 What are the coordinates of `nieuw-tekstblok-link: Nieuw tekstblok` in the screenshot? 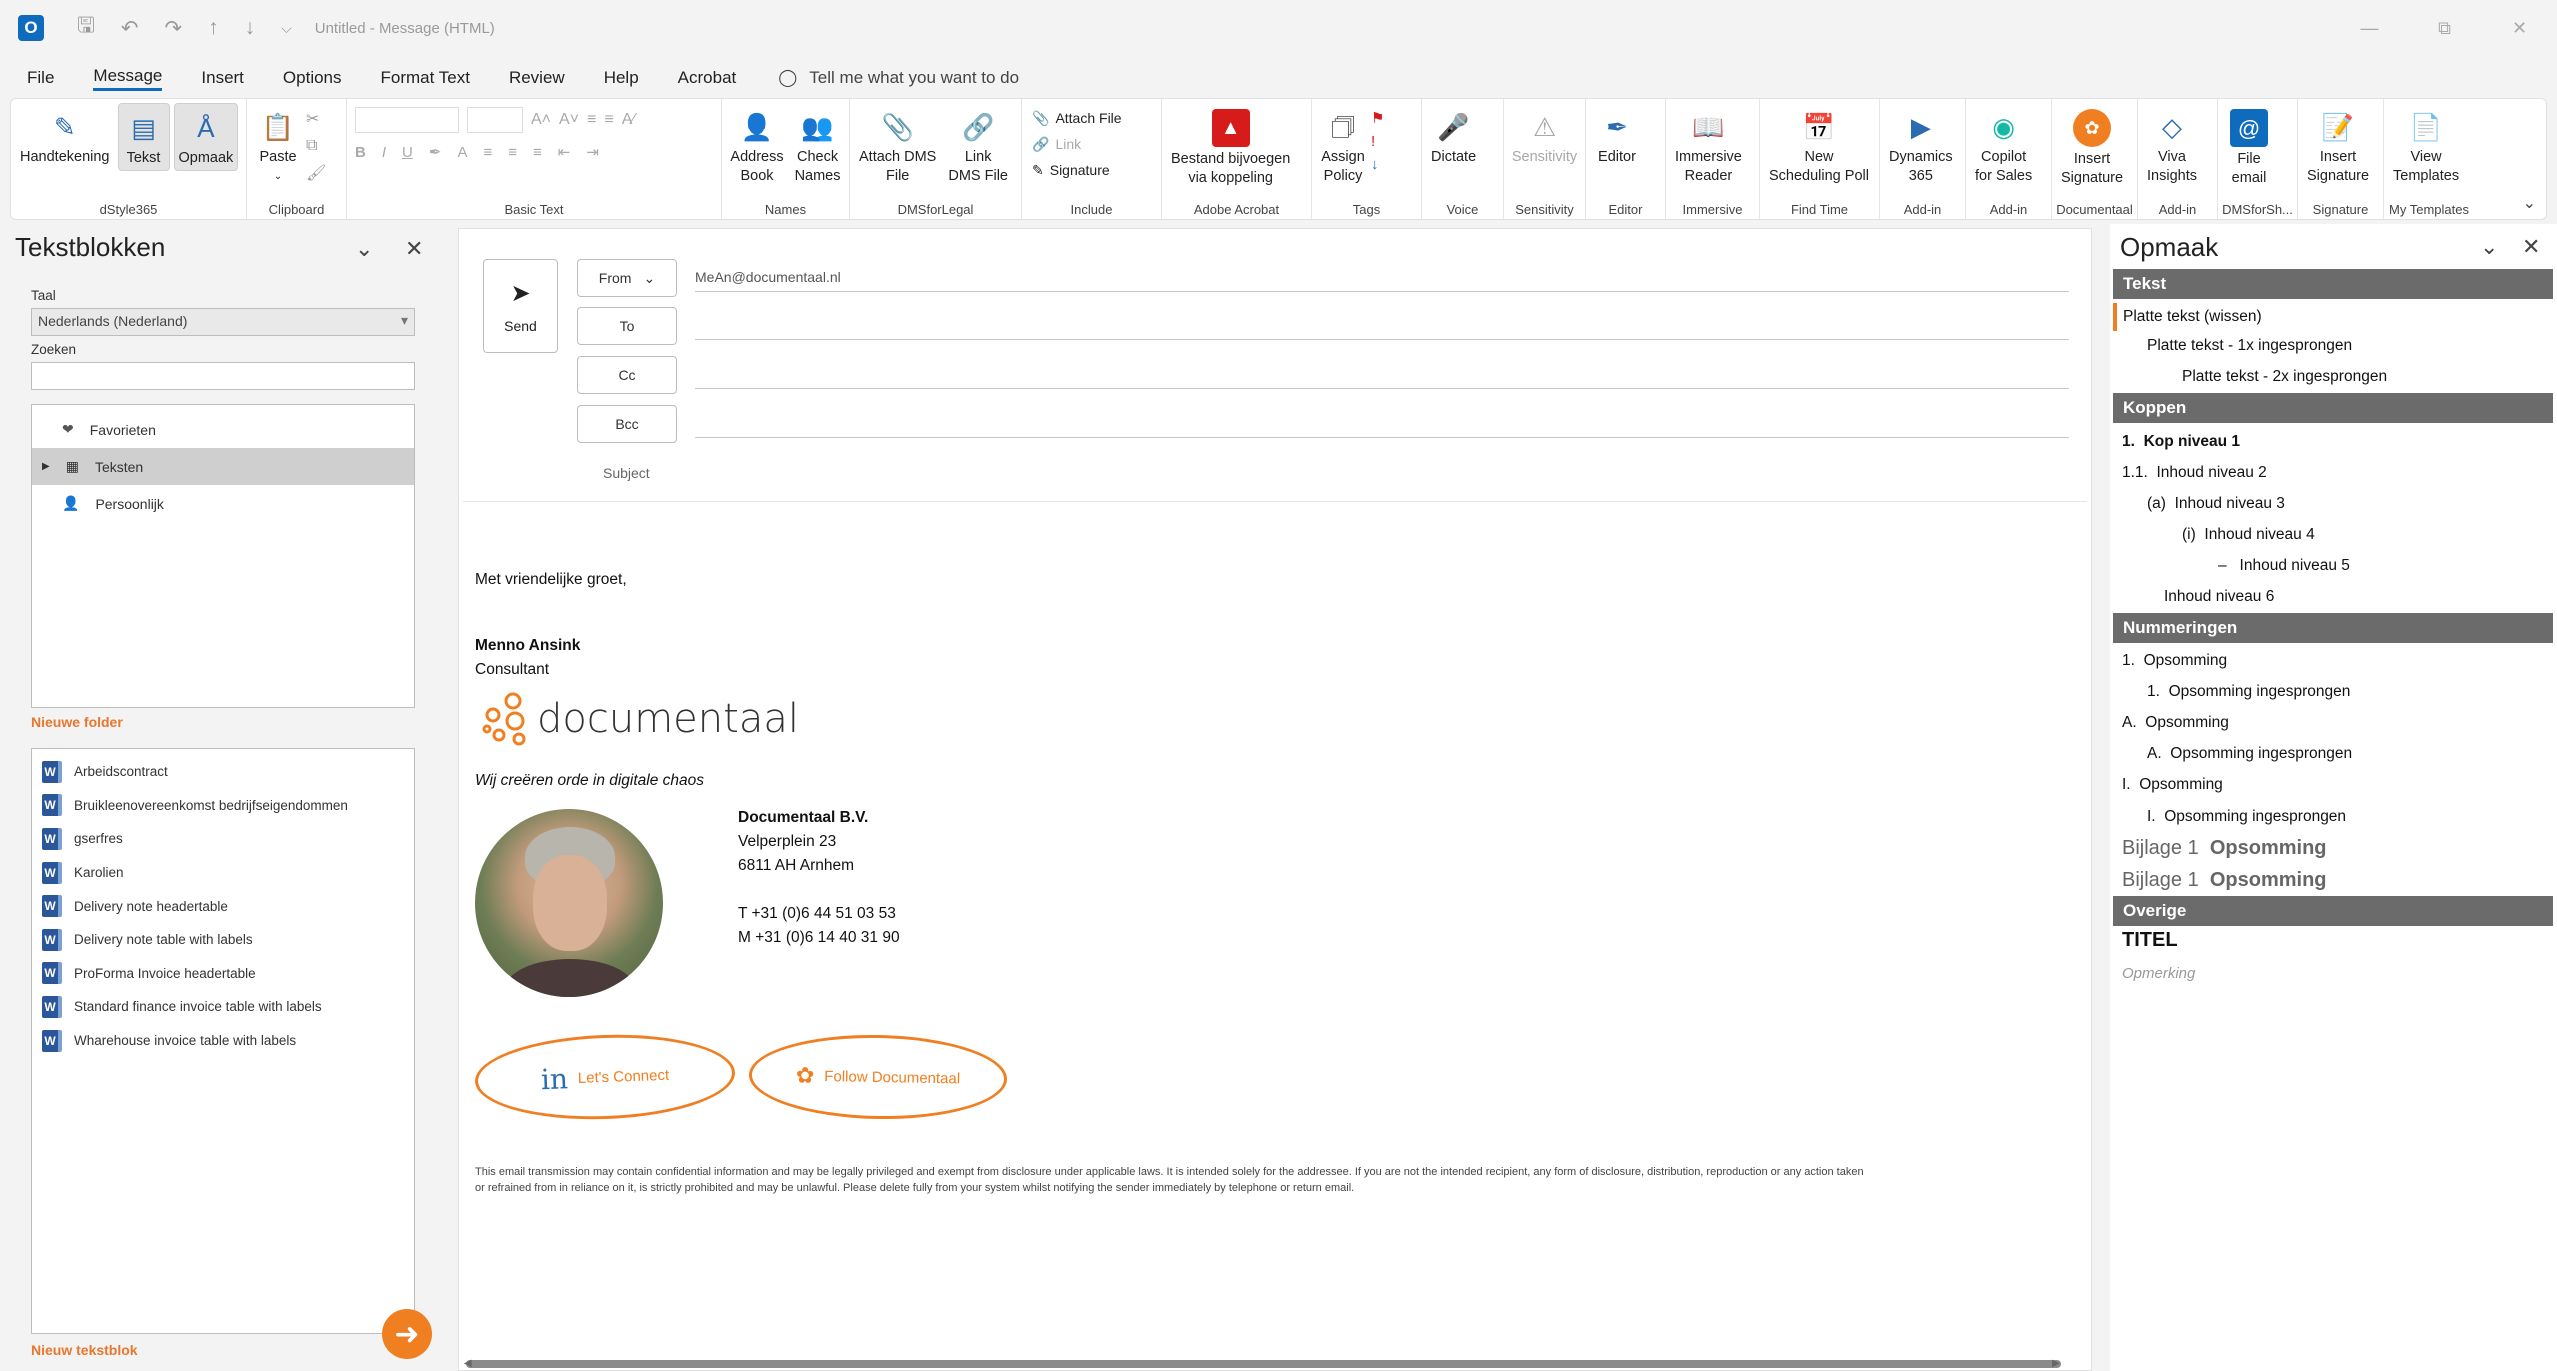 It's located at (84, 1350).